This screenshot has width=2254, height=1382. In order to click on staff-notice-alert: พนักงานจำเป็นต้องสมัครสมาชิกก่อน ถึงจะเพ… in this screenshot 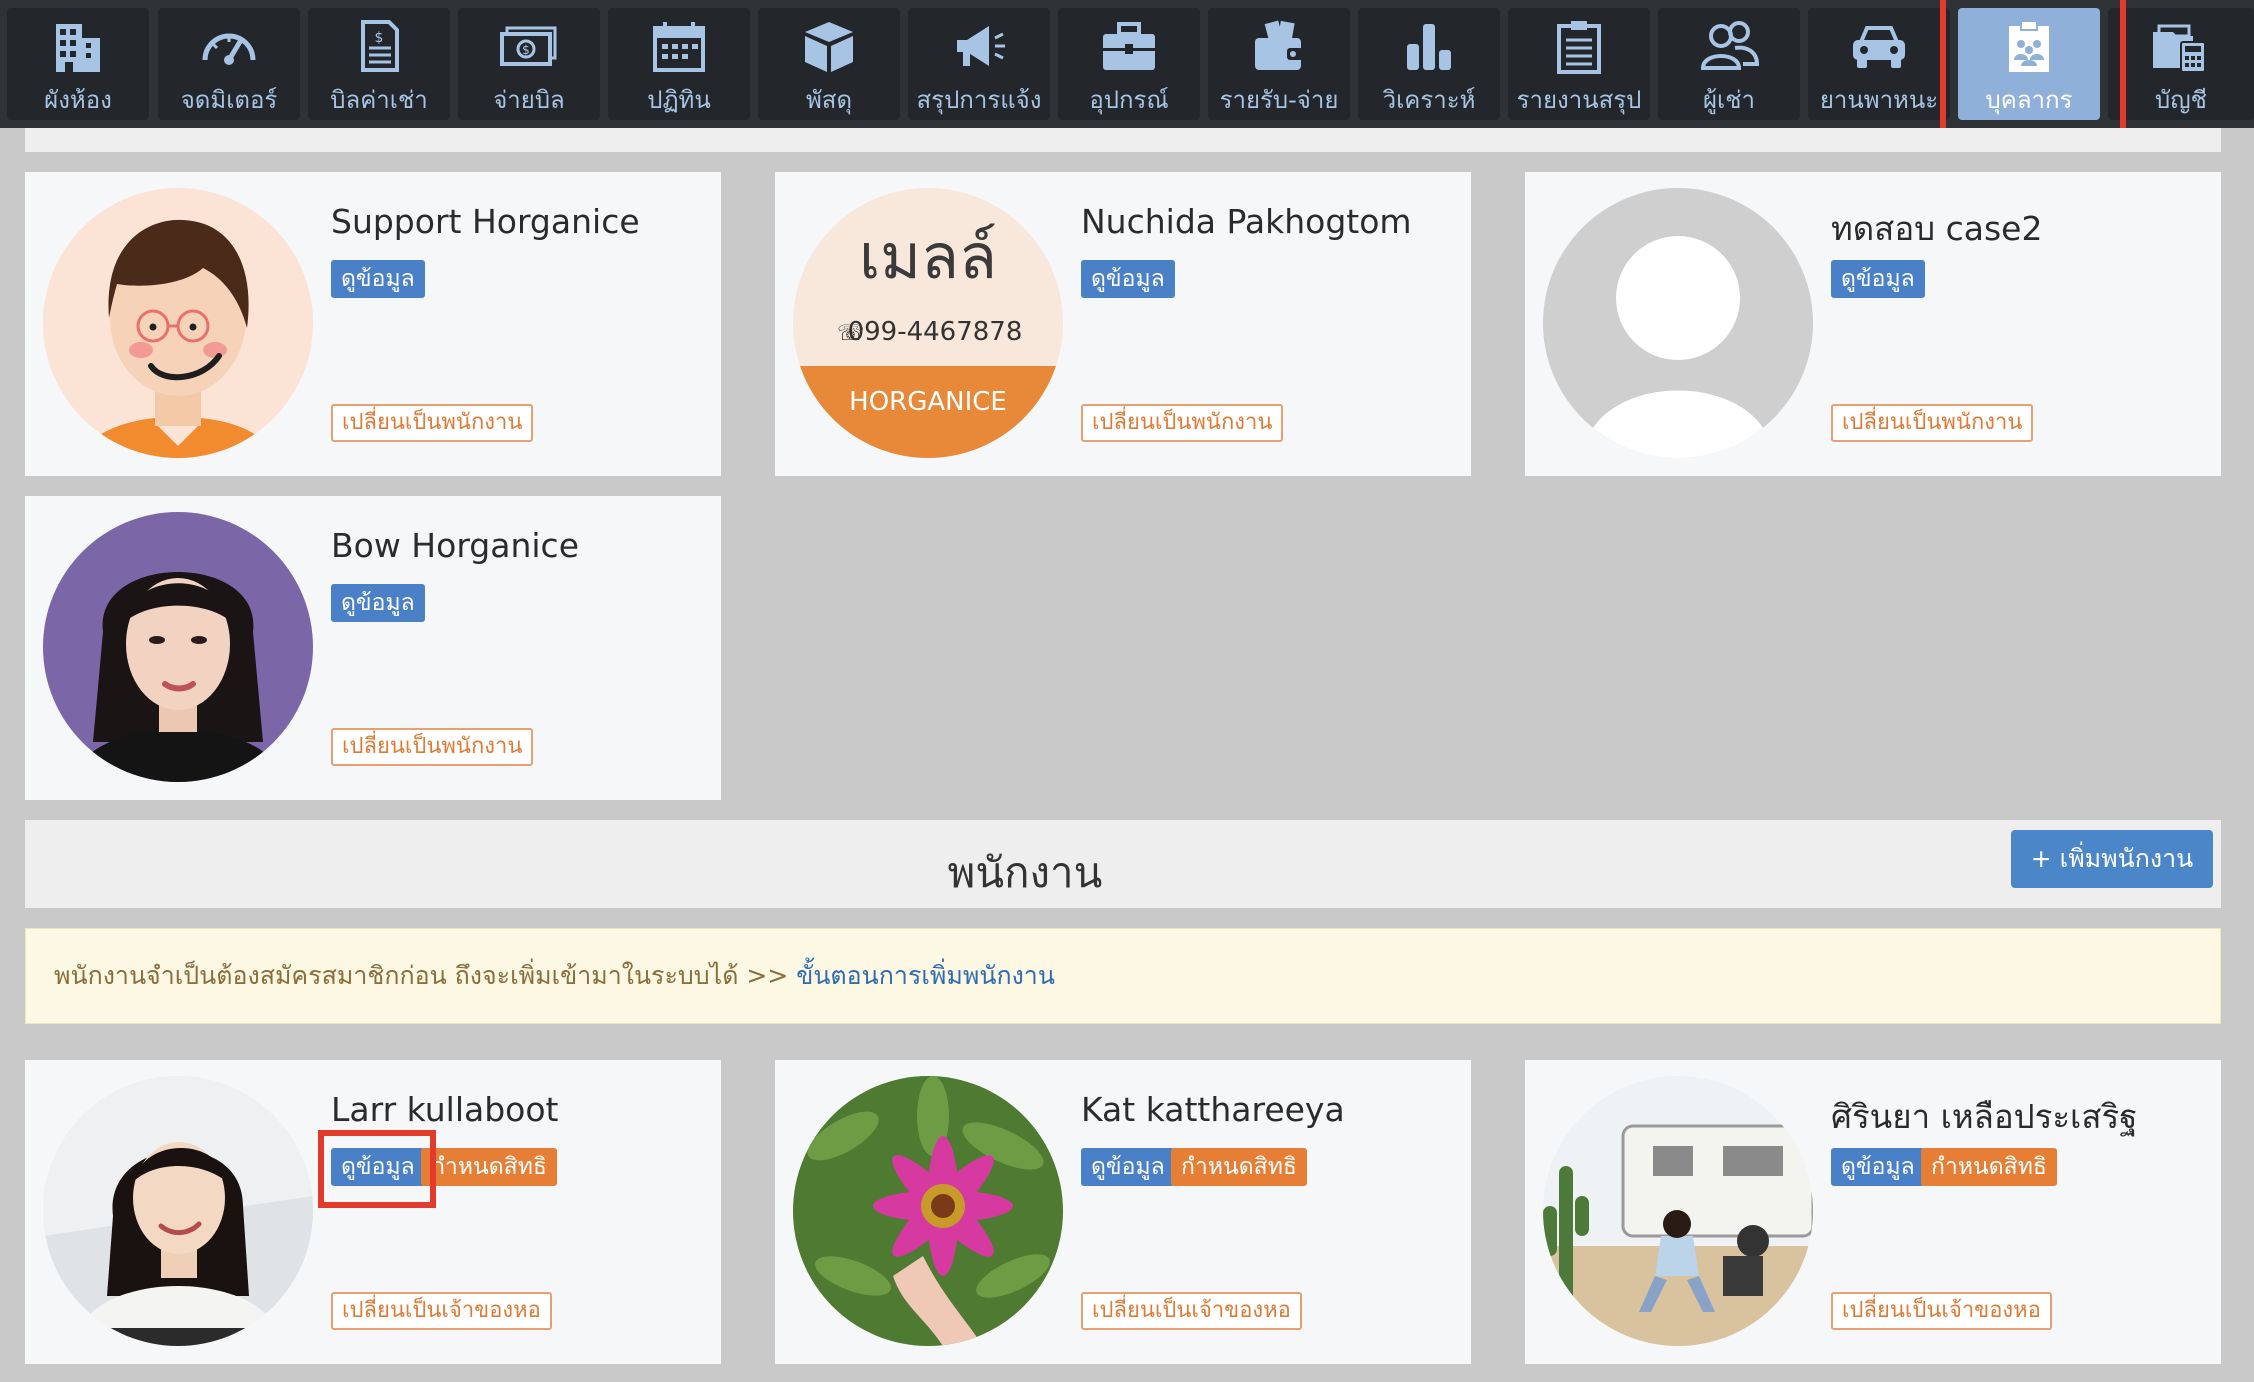, I will do `click(1123, 976)`.